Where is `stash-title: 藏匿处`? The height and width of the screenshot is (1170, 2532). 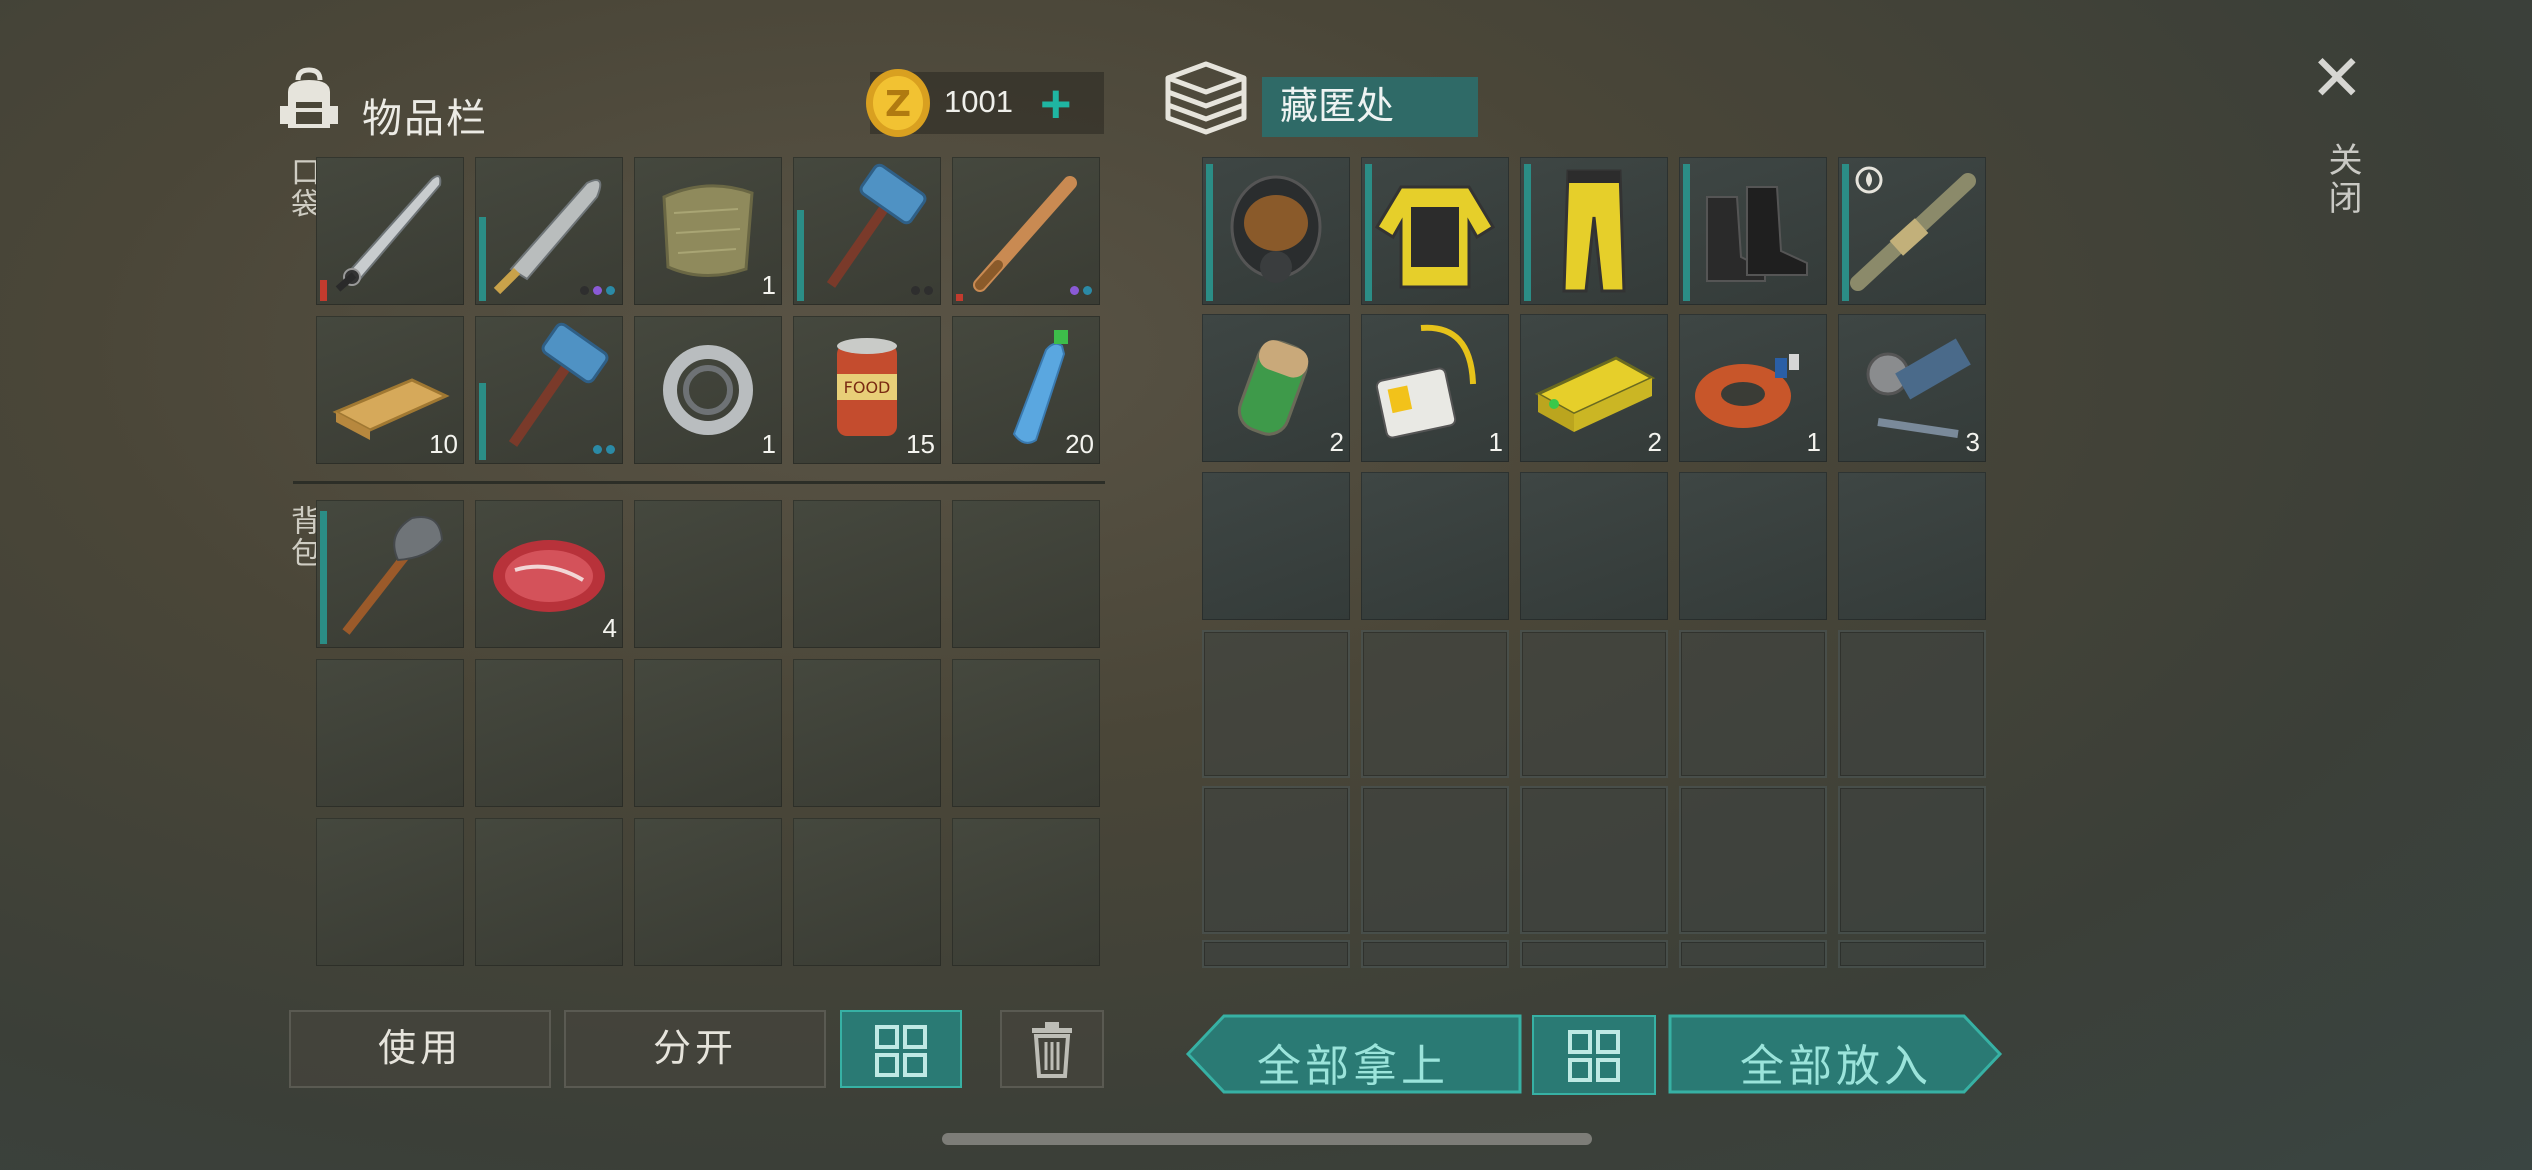 stash-title: 藏匿处 is located at coordinates (1370, 107).